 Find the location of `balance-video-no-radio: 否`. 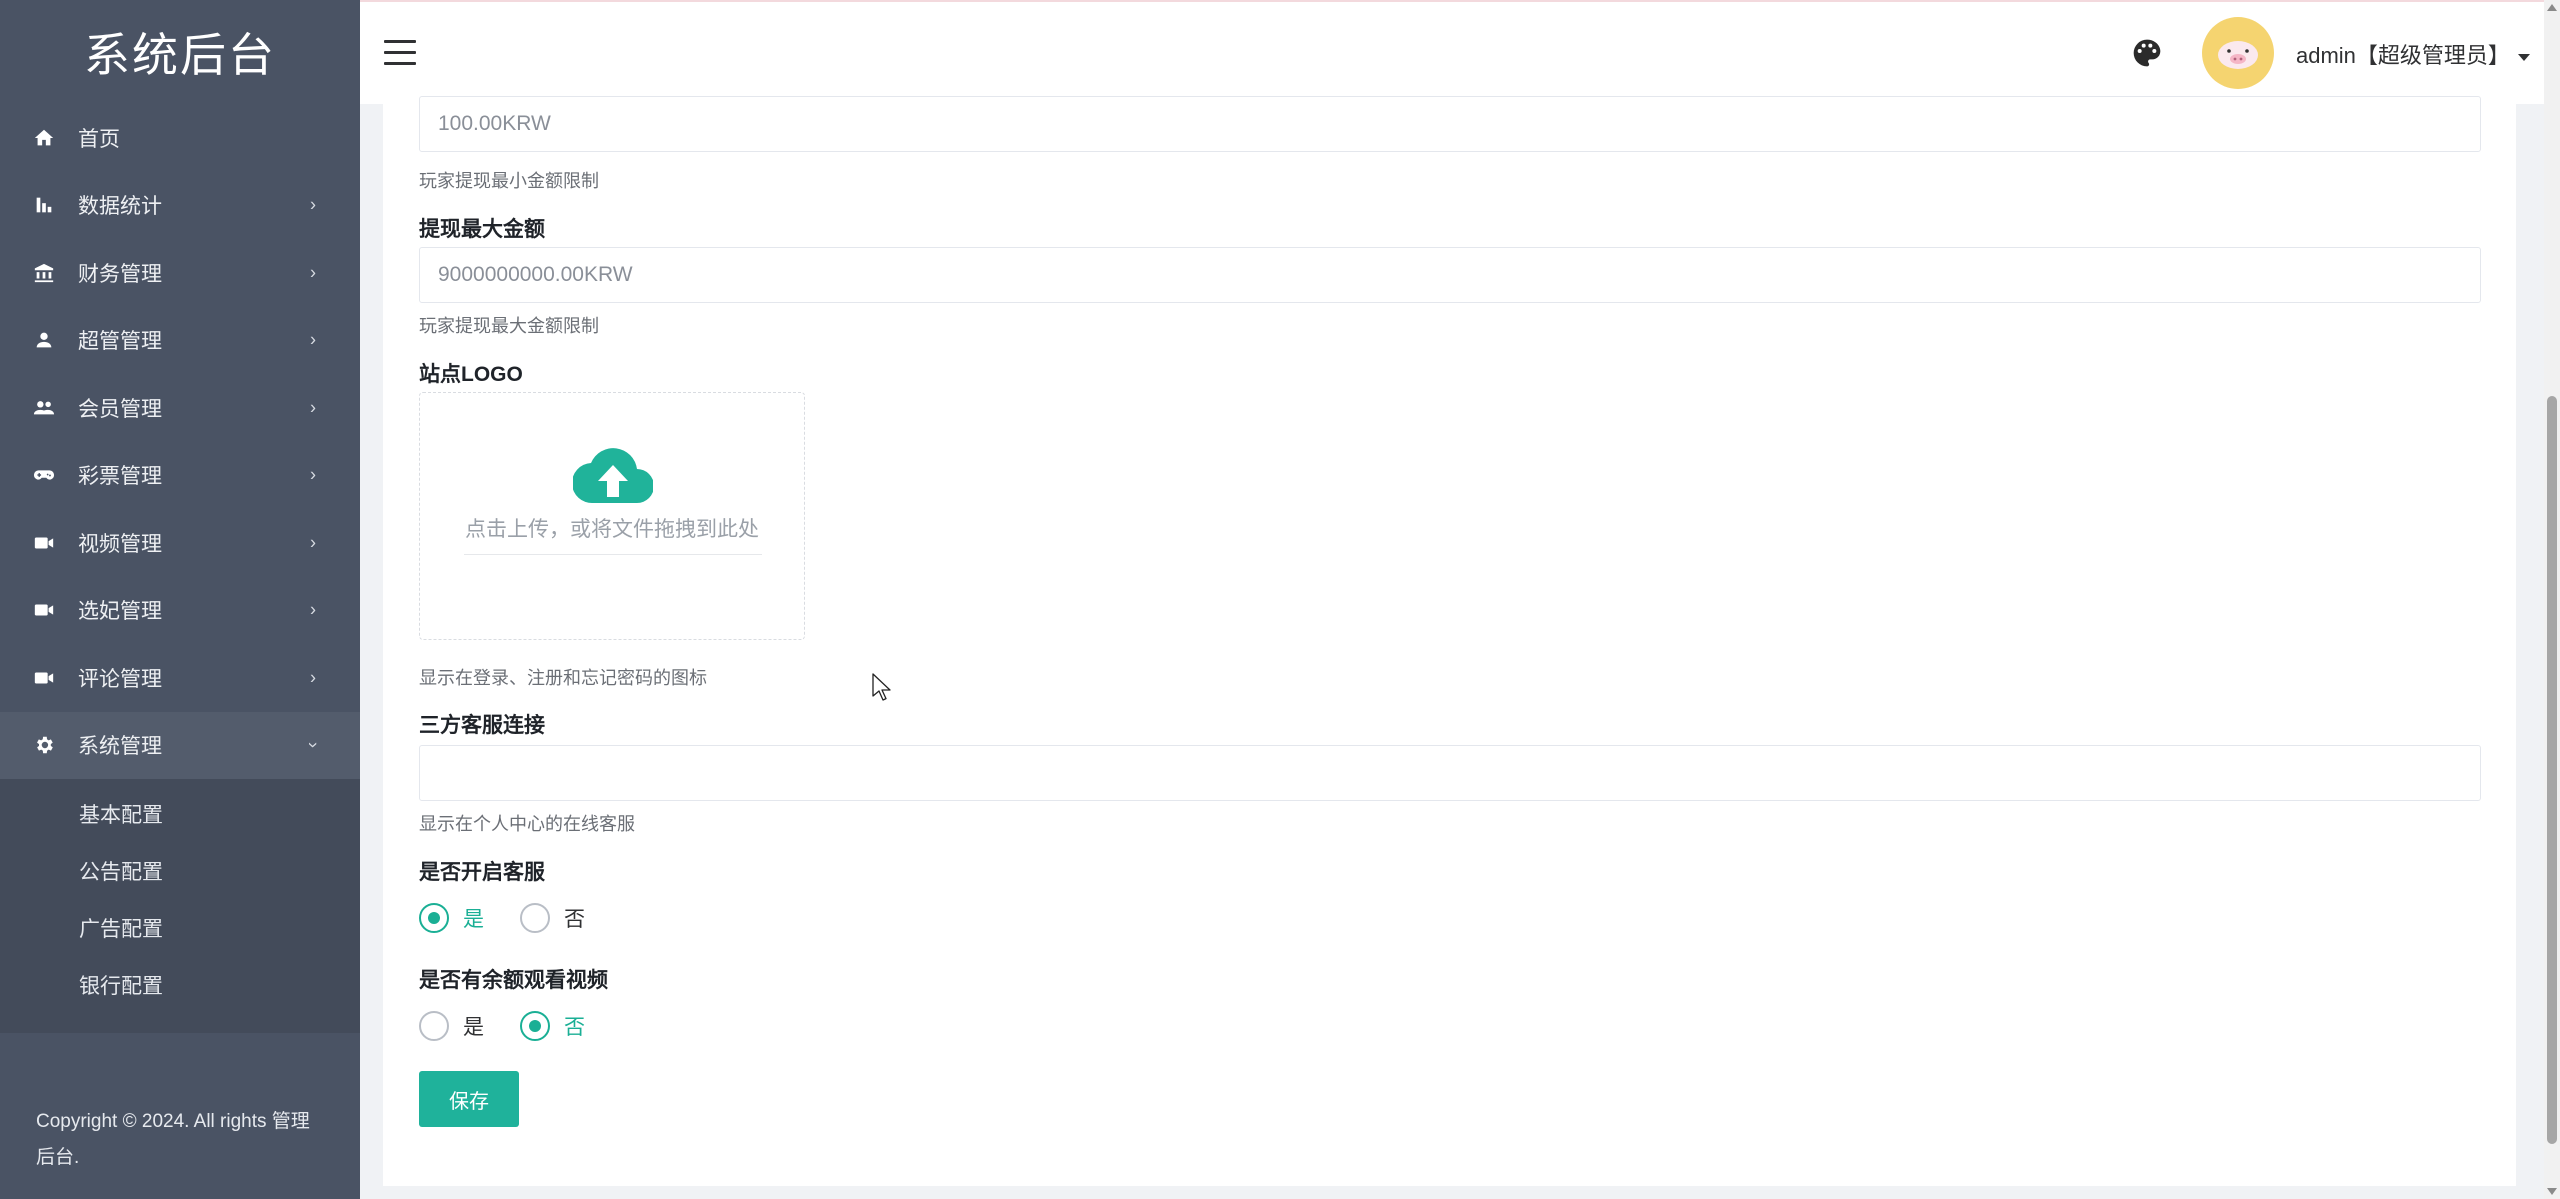

balance-video-no-radio: 否 is located at coordinates (552, 1026).